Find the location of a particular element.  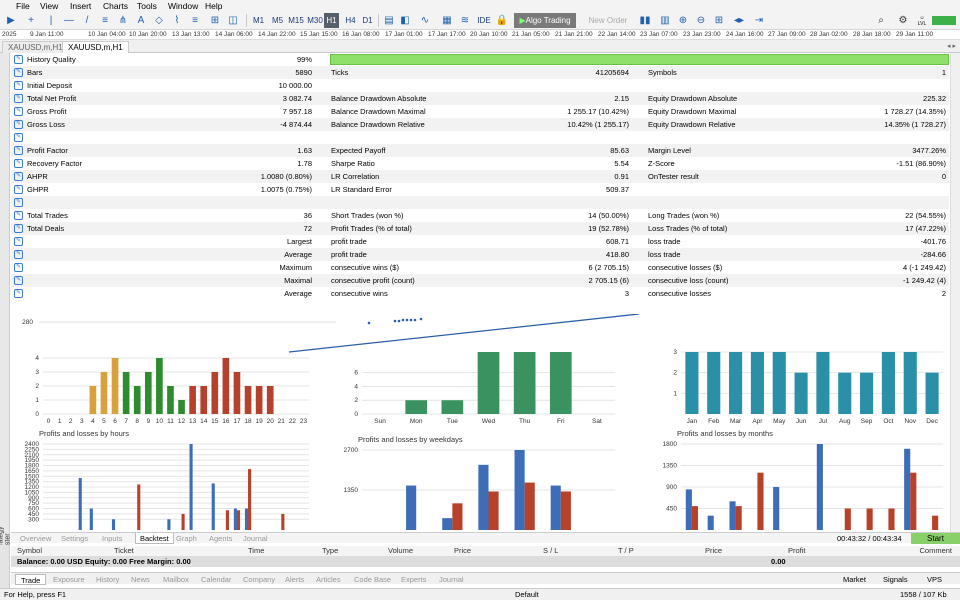

terminal-tab-trade: Trade is located at coordinates (31, 579).